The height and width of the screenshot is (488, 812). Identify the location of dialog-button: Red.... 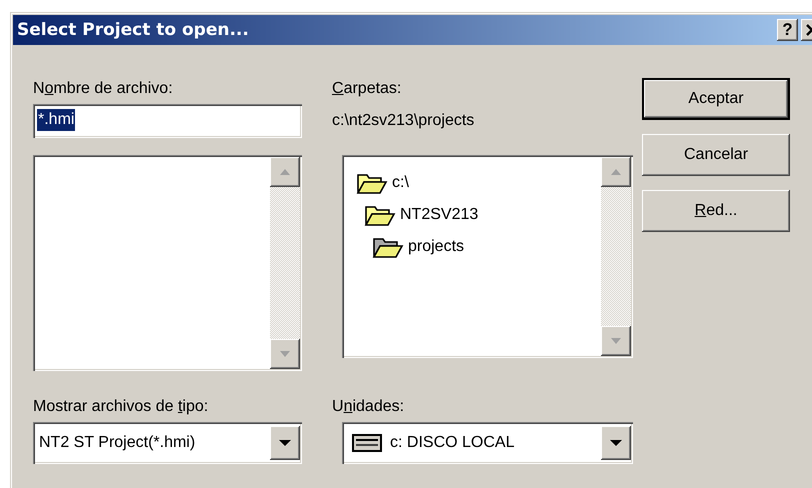
(716, 211).